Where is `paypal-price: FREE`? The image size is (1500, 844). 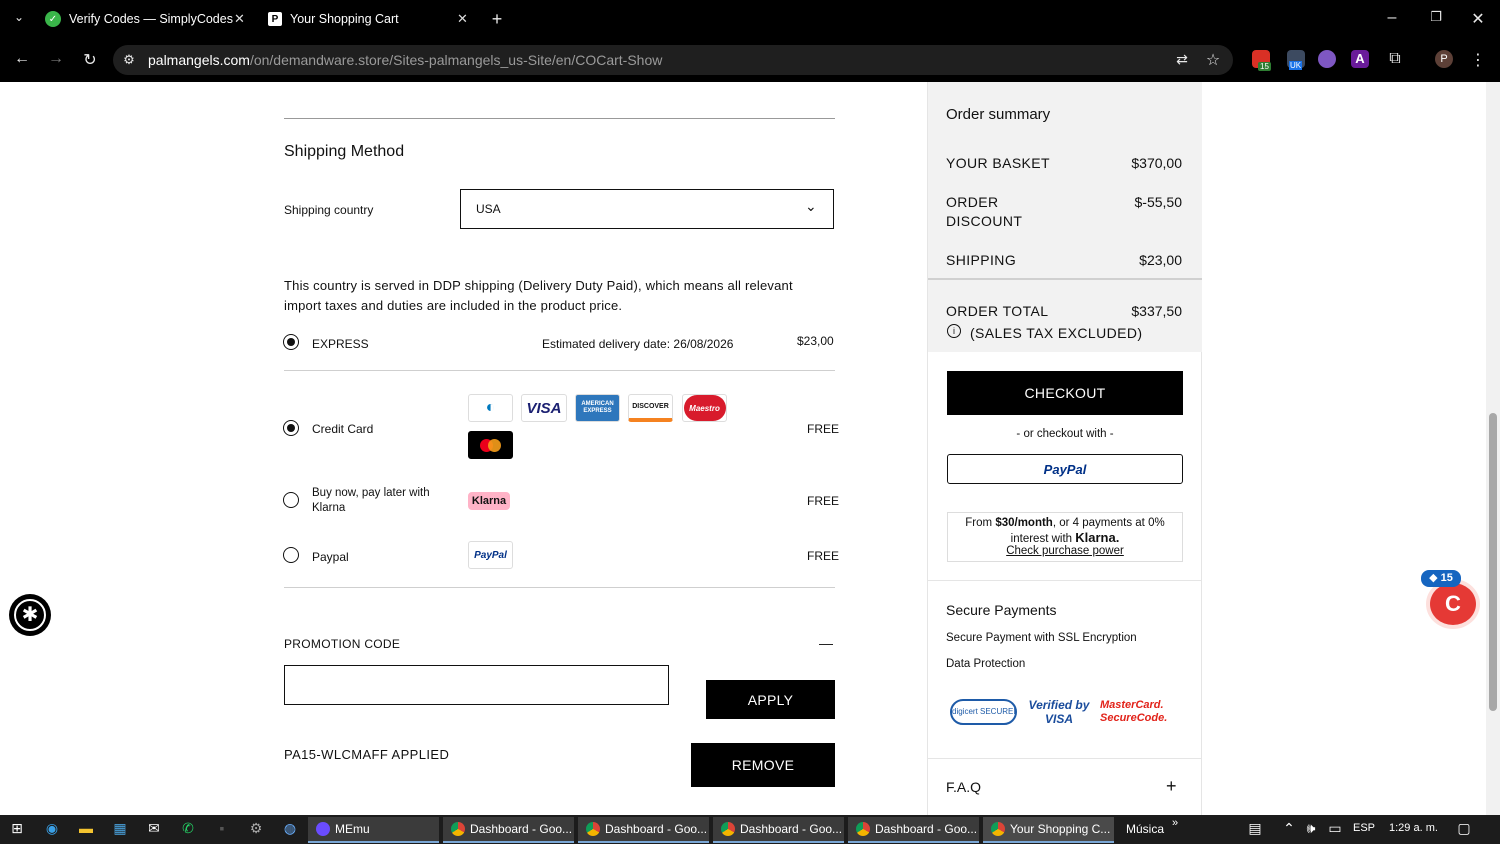 paypal-price: FREE is located at coordinates (823, 556).